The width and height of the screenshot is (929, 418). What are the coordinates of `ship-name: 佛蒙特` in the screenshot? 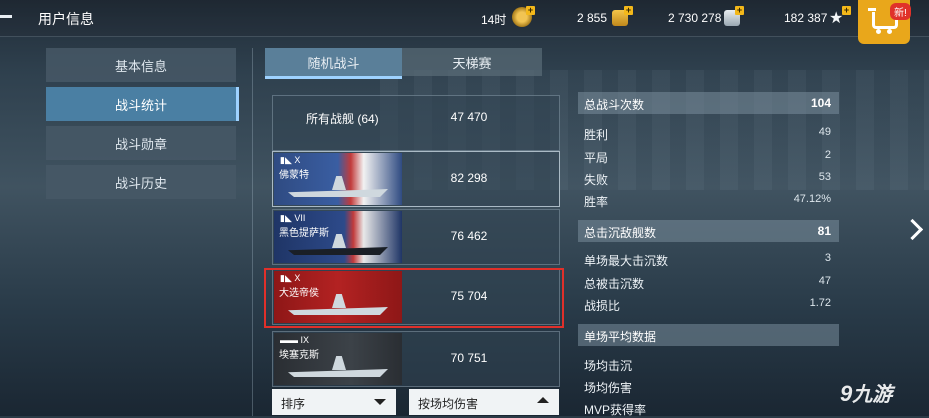 It's located at (294, 175).